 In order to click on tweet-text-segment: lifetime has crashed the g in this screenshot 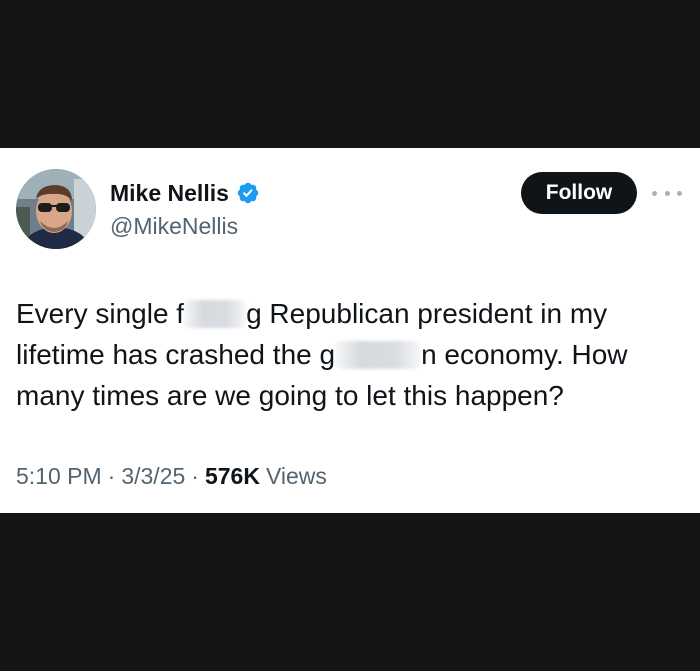, I will do `click(176, 354)`.